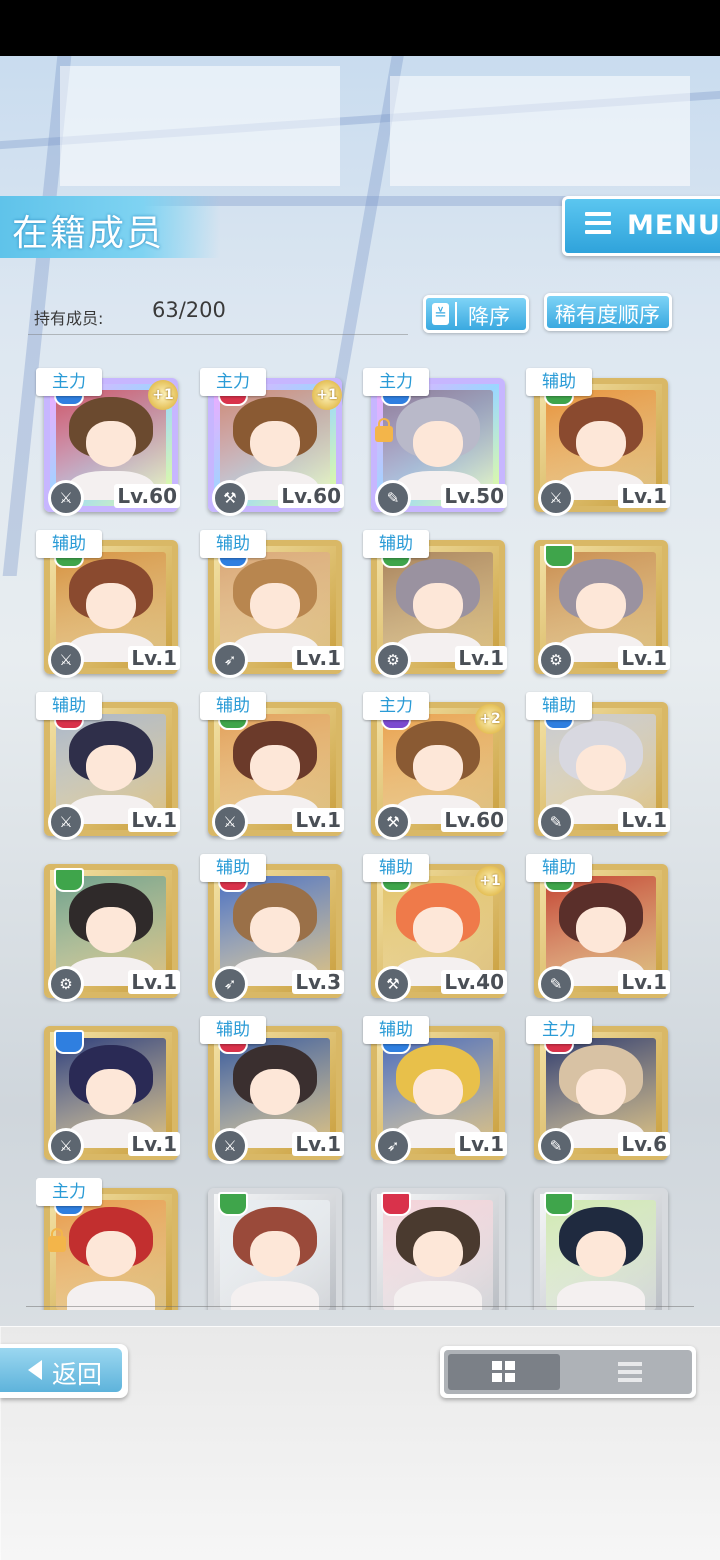 This screenshot has height=1560, width=720. Describe the element at coordinates (673, 225) in the screenshot. I see `menu-label: MENU` at that location.